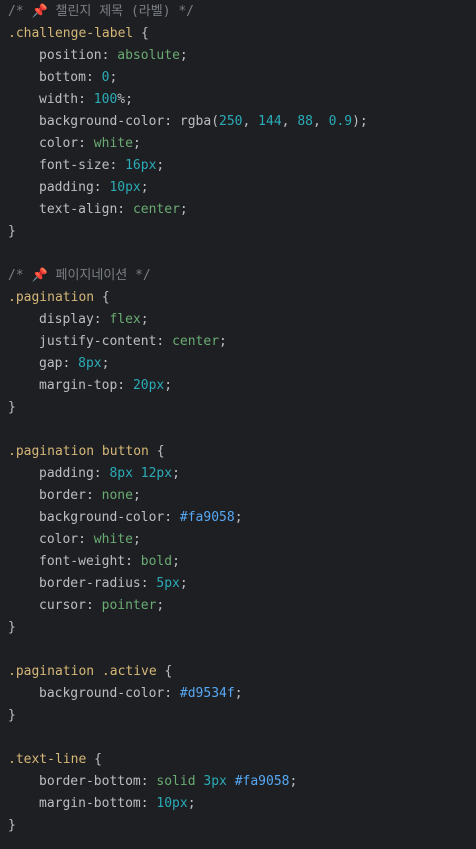  Describe the element at coordinates (176, 781) in the screenshot. I see `css-value: solid` at that location.